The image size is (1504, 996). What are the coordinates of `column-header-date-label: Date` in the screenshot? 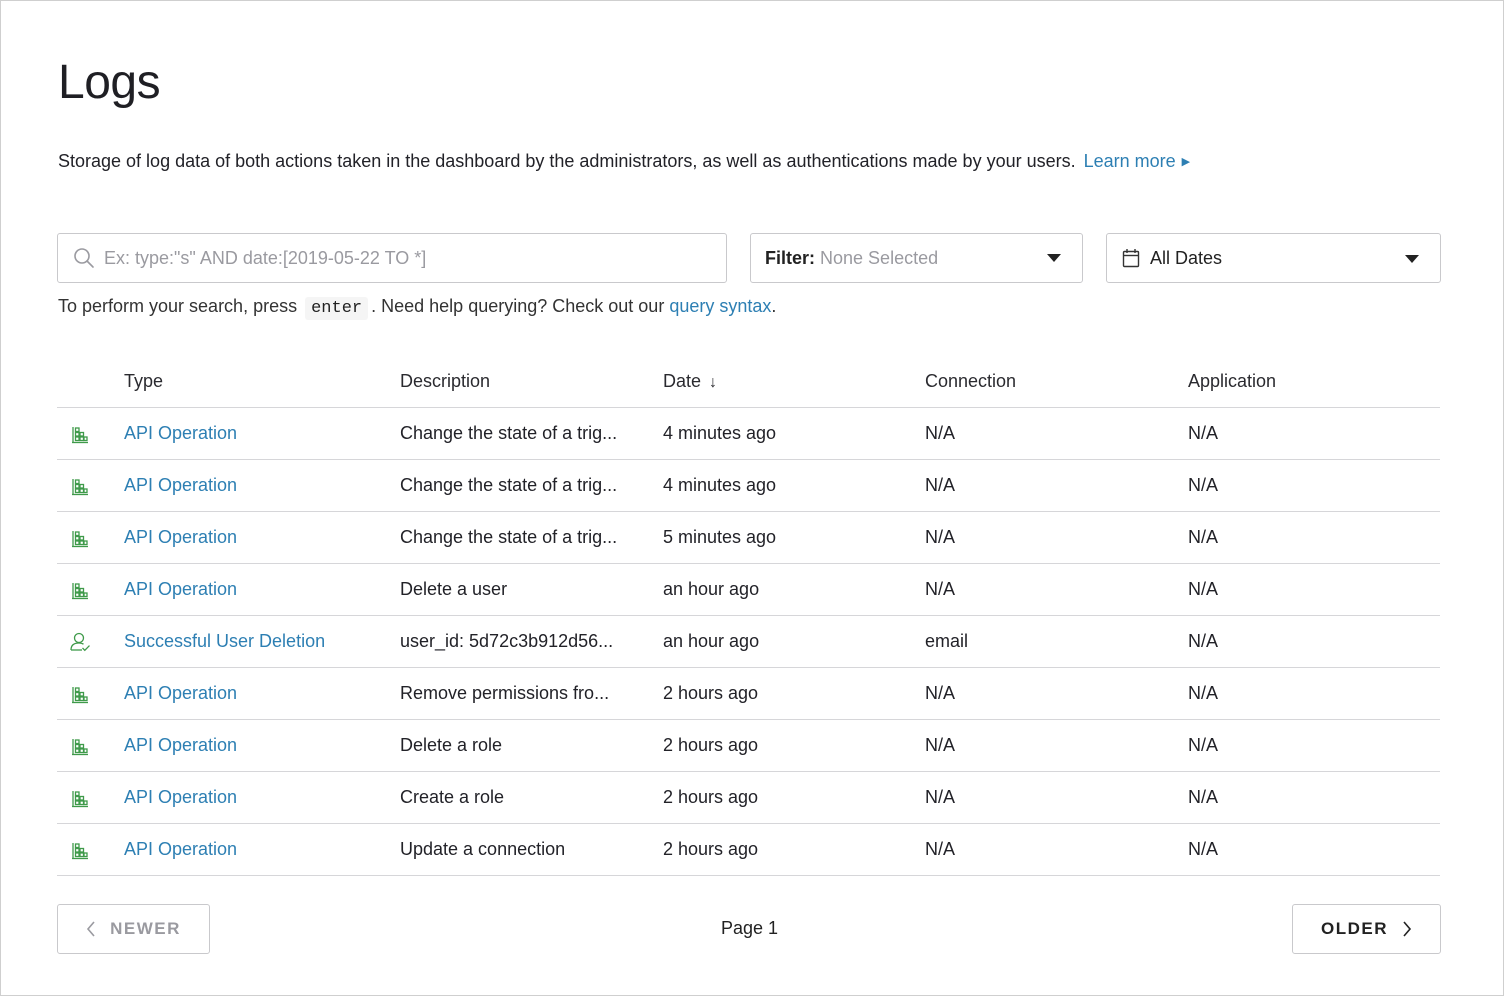 It's located at (682, 381).